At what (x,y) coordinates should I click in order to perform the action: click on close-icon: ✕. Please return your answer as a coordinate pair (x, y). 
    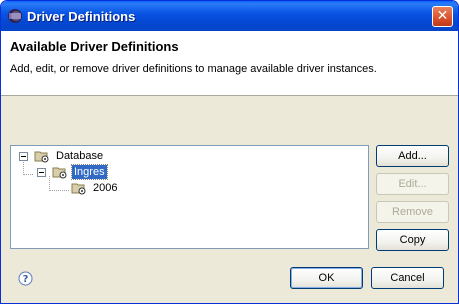
    Looking at the image, I should click on (442, 16).